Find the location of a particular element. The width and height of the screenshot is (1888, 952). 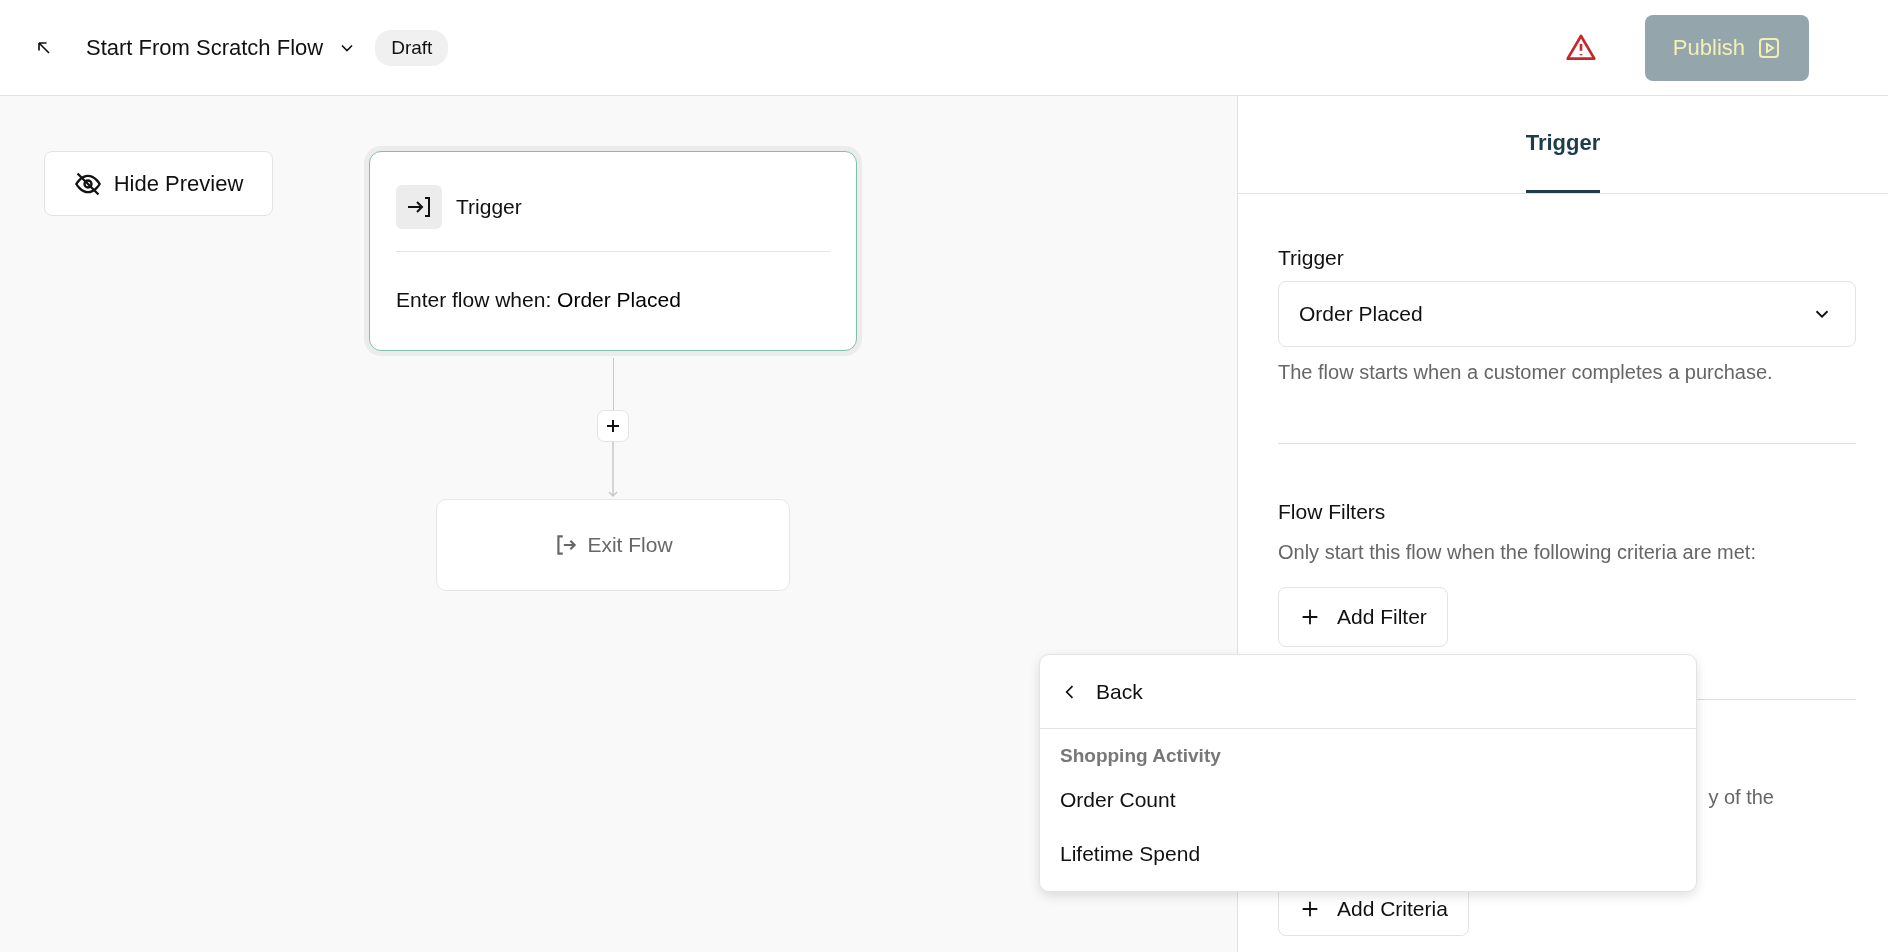

node-label: Enter flow when: is located at coordinates (474, 299).